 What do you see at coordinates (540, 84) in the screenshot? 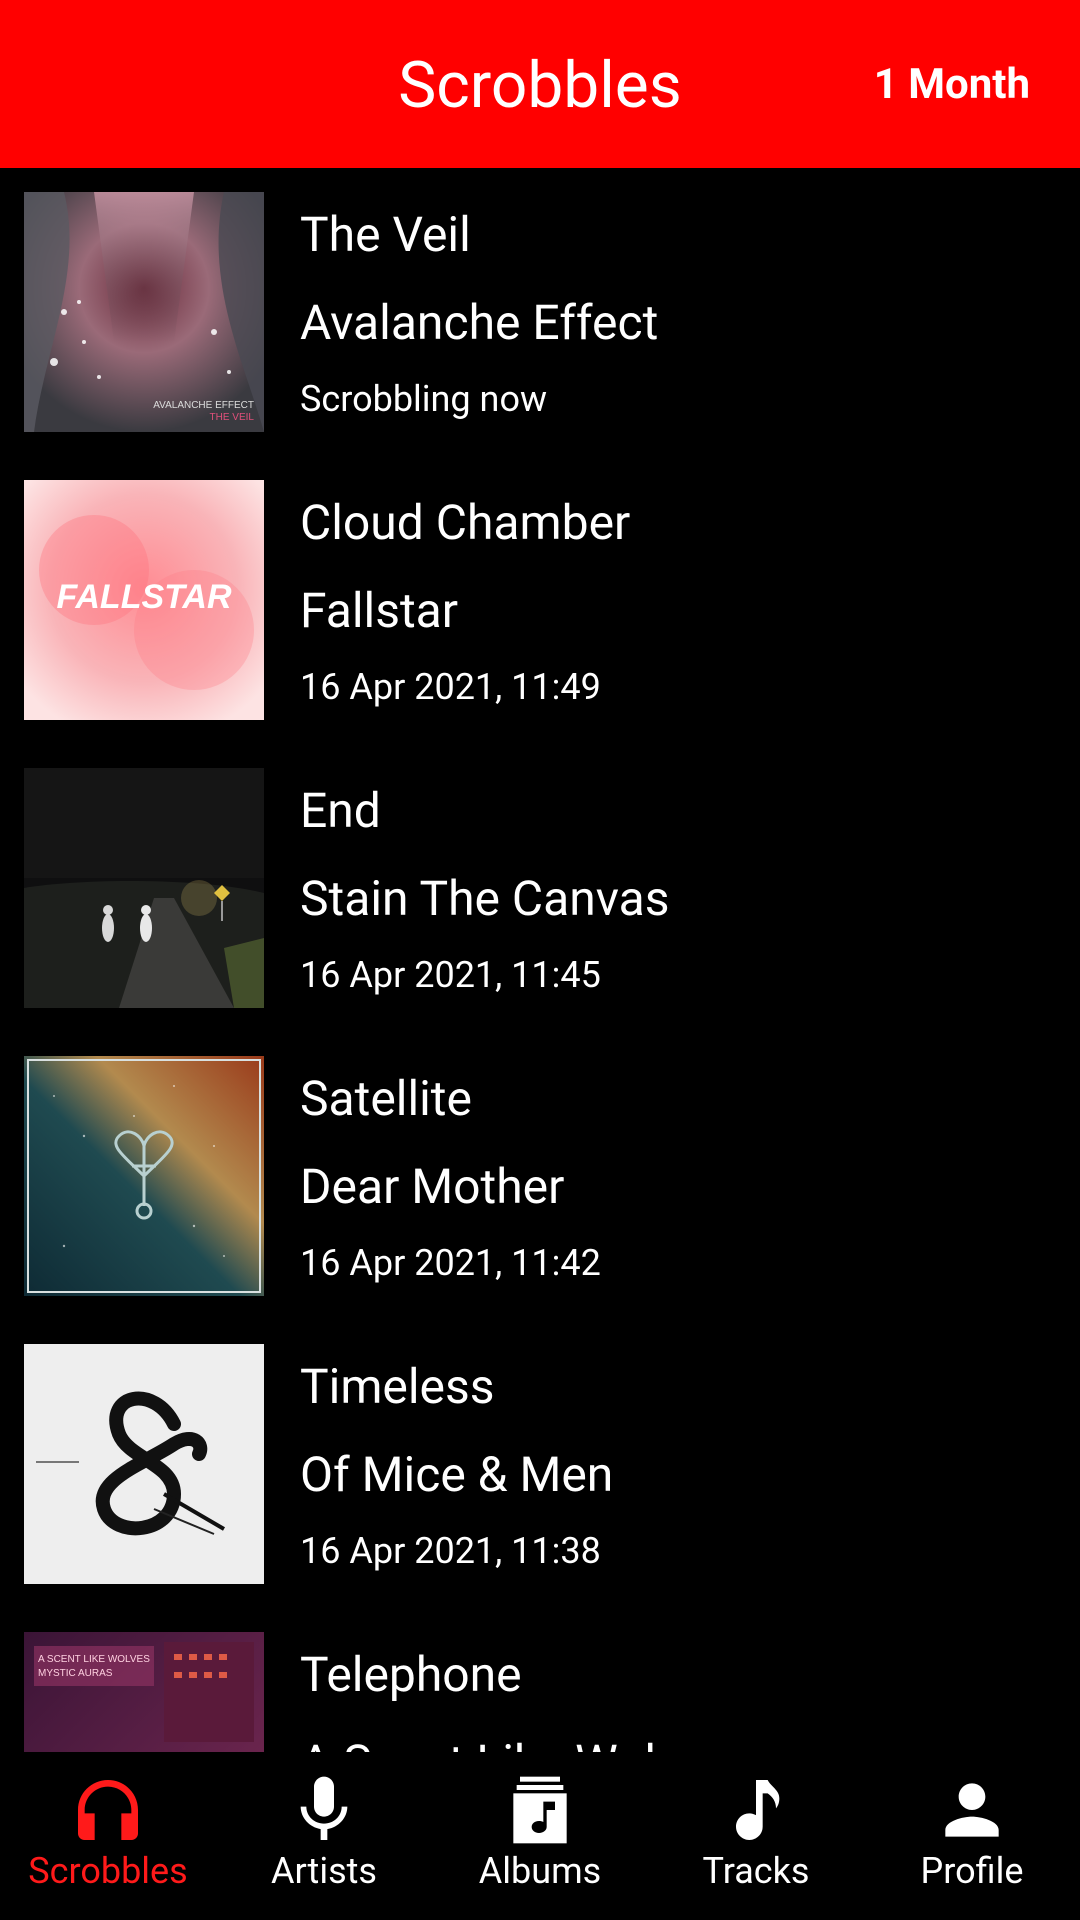
I see `app-header: Scrobbles 1 Month` at bounding box center [540, 84].